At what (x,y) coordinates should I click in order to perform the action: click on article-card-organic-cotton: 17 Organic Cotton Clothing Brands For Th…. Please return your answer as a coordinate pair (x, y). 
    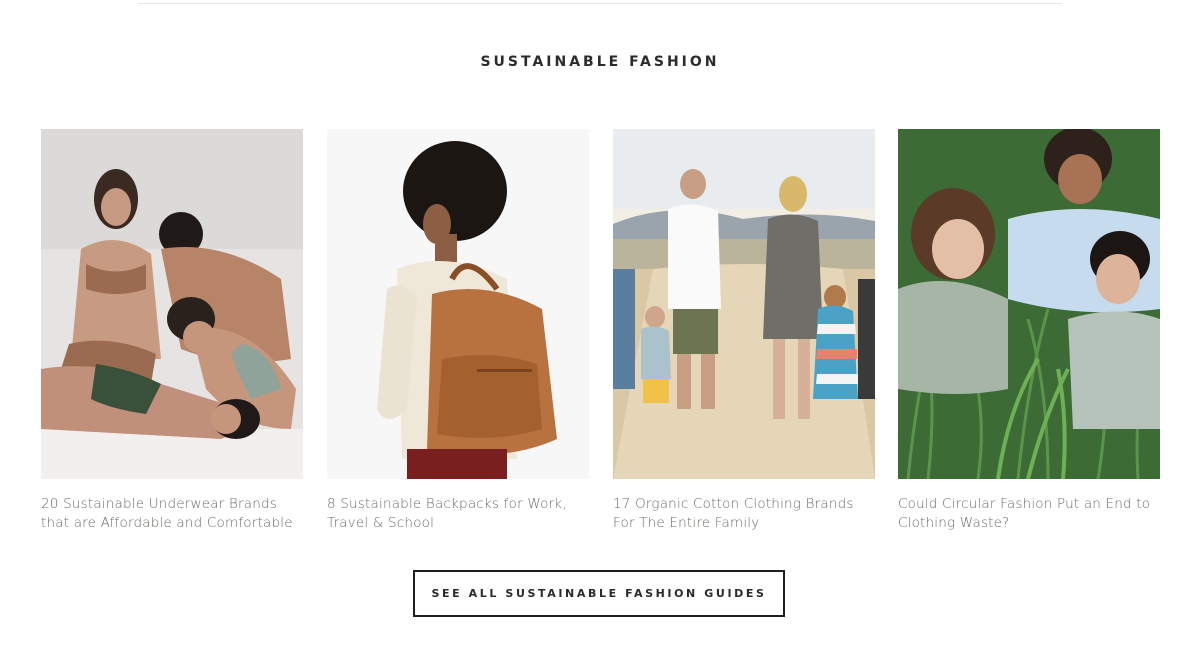
    Looking at the image, I should click on (744, 331).